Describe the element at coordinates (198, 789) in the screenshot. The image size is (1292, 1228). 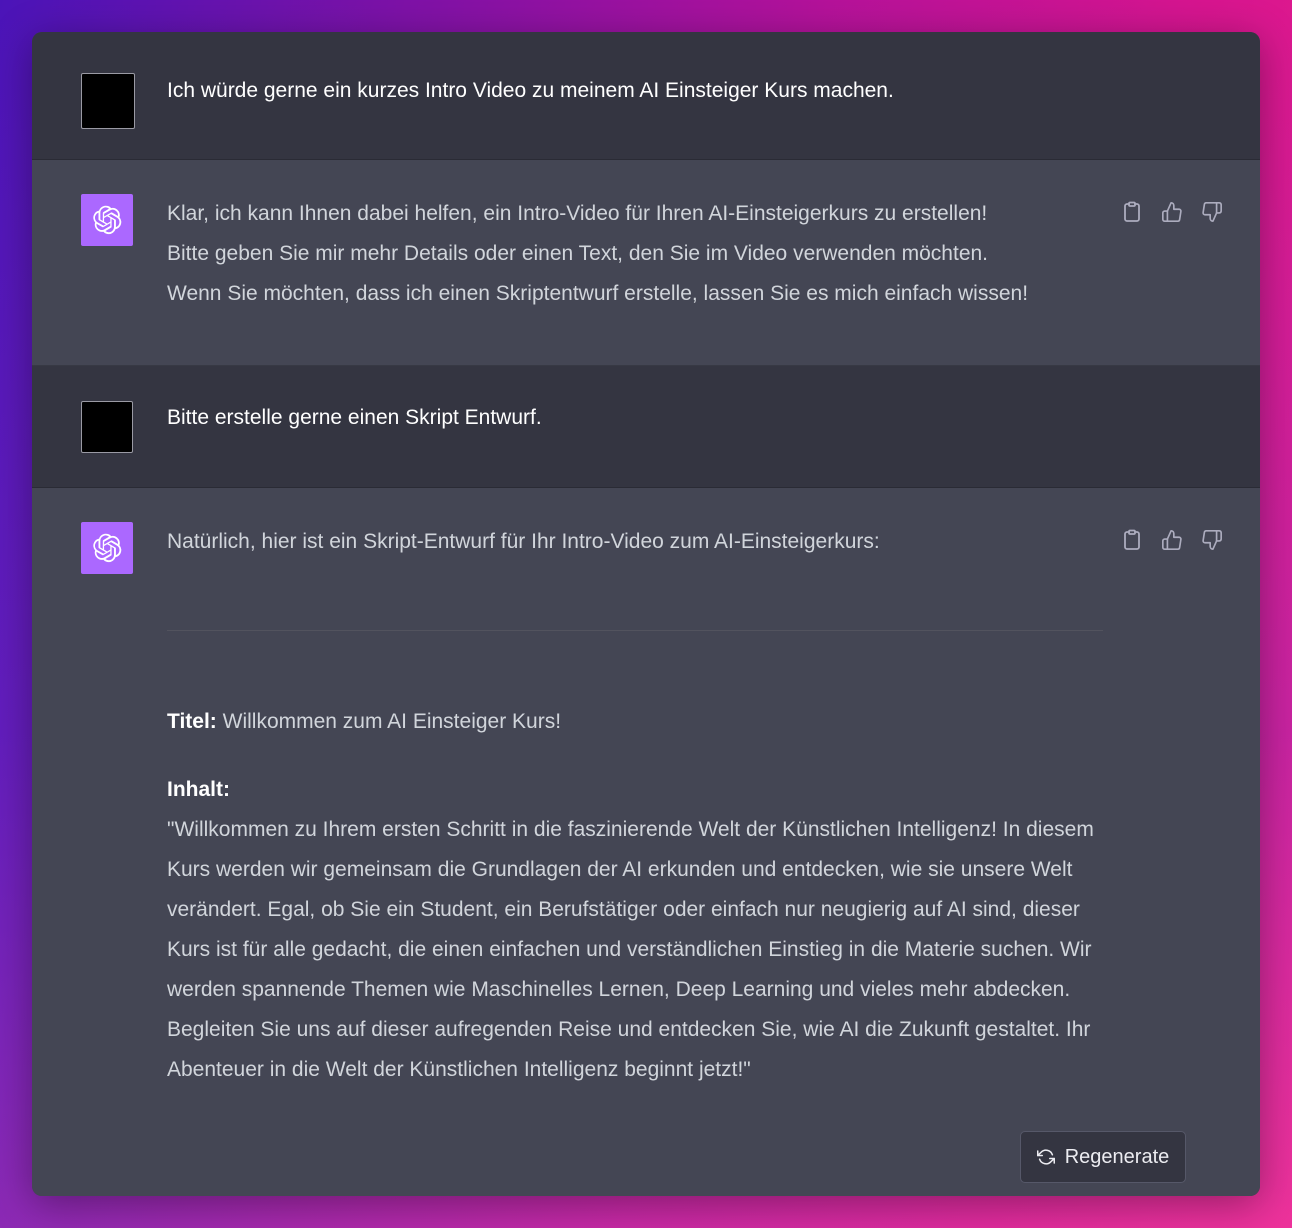
I see `script-content-label: Inhalt:` at that location.